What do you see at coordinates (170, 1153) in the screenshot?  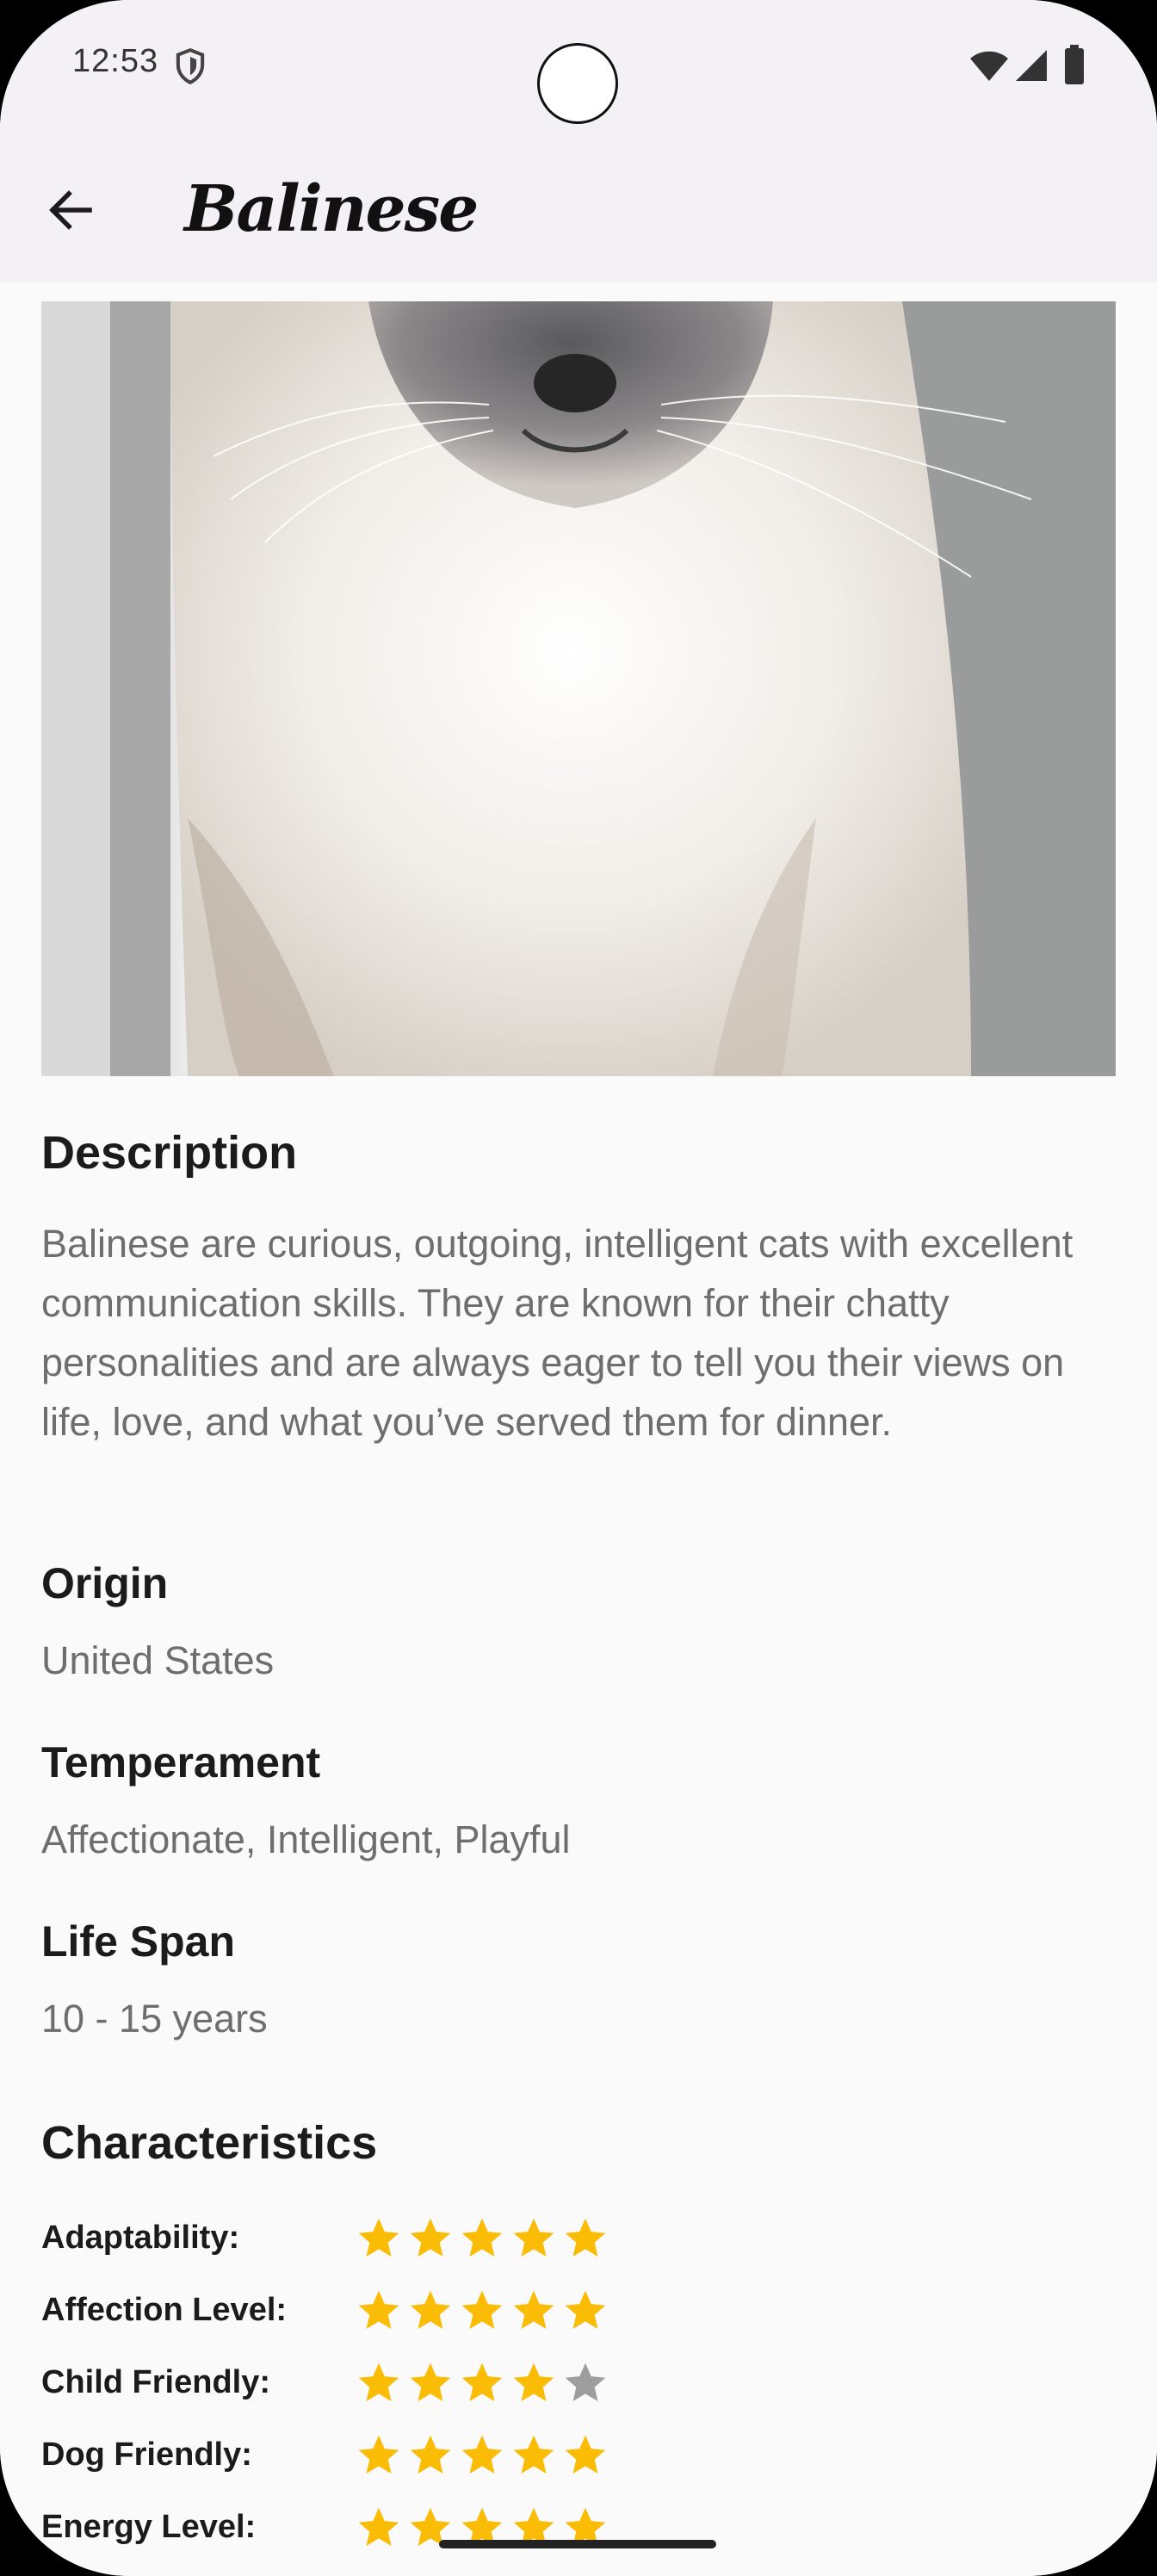 I see `description-heading: Description` at bounding box center [170, 1153].